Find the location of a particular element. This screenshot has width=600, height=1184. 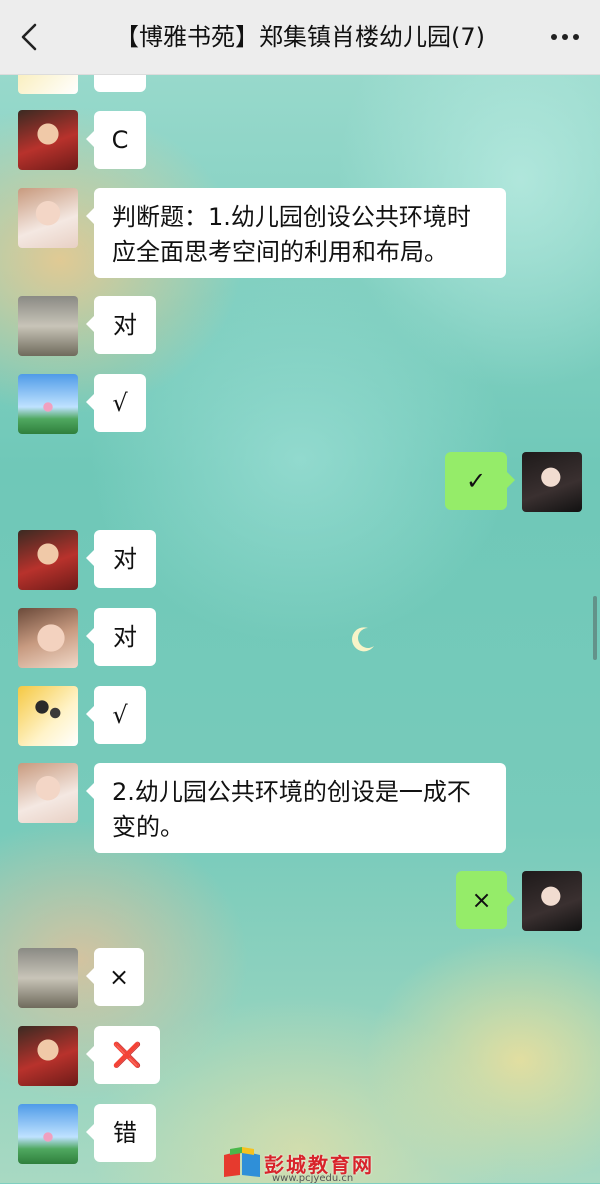

more-options-button is located at coordinates (565, 37).